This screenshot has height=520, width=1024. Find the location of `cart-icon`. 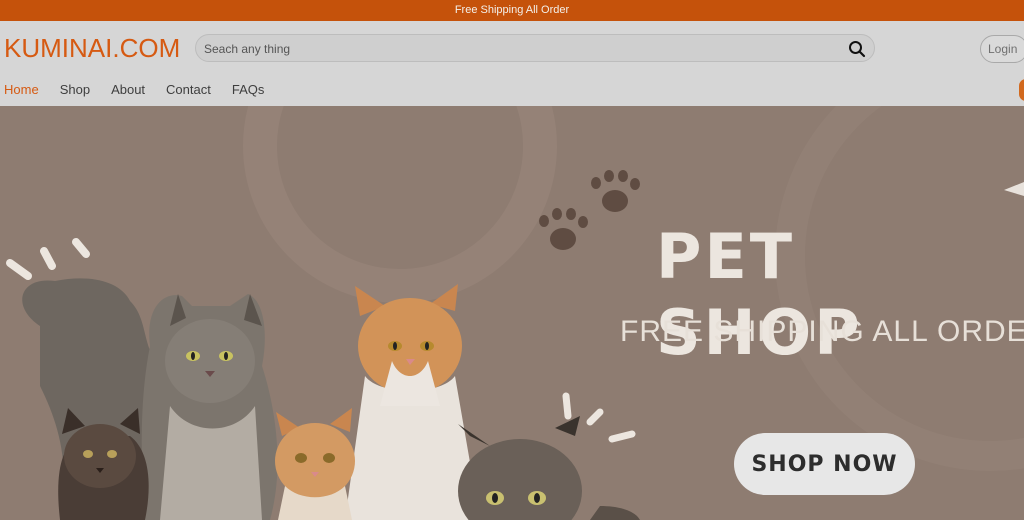

cart-icon is located at coordinates (1021, 90).